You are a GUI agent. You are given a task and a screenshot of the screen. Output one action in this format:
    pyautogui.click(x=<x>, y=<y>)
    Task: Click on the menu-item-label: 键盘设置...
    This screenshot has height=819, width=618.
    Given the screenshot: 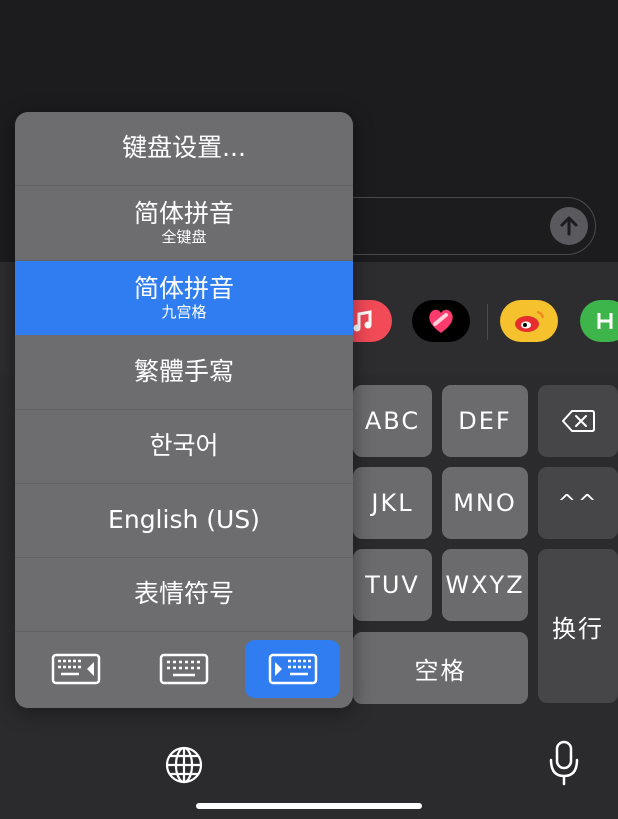 What is the action you would take?
    pyautogui.click(x=184, y=148)
    